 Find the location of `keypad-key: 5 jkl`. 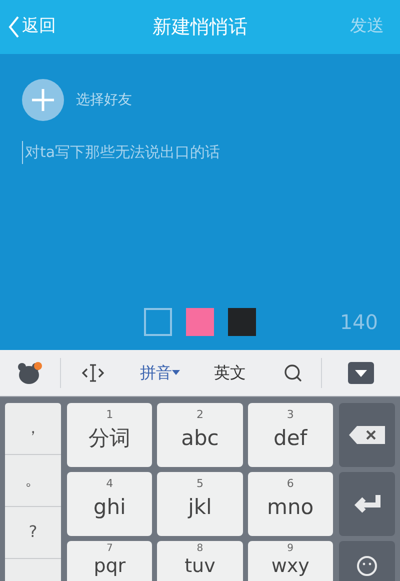

keypad-key: 5 jkl is located at coordinates (200, 504).